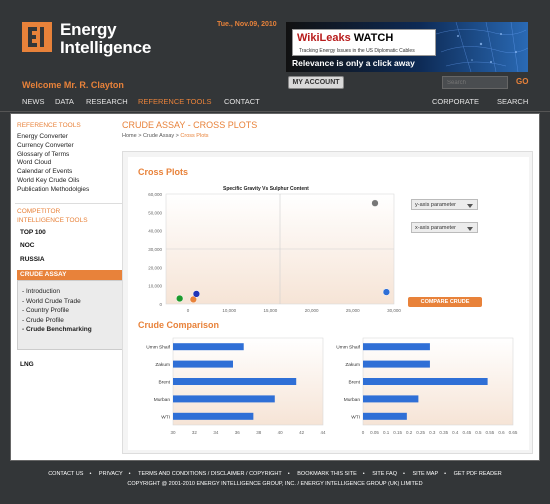 The width and height of the screenshot is (550, 504). What do you see at coordinates (374, 432) in the screenshot?
I see `x-tick-label: 0.05` at bounding box center [374, 432].